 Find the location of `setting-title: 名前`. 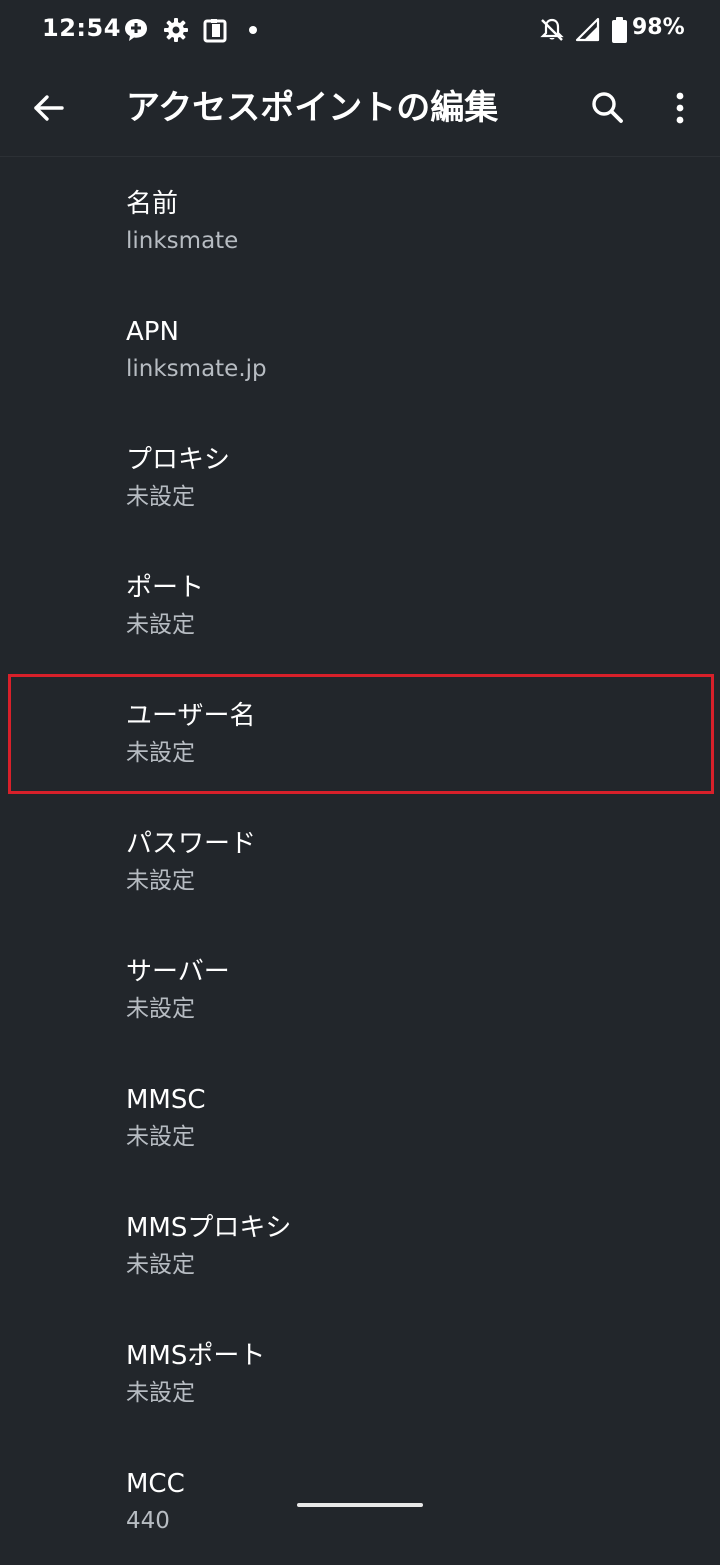

setting-title: 名前 is located at coordinates (152, 204).